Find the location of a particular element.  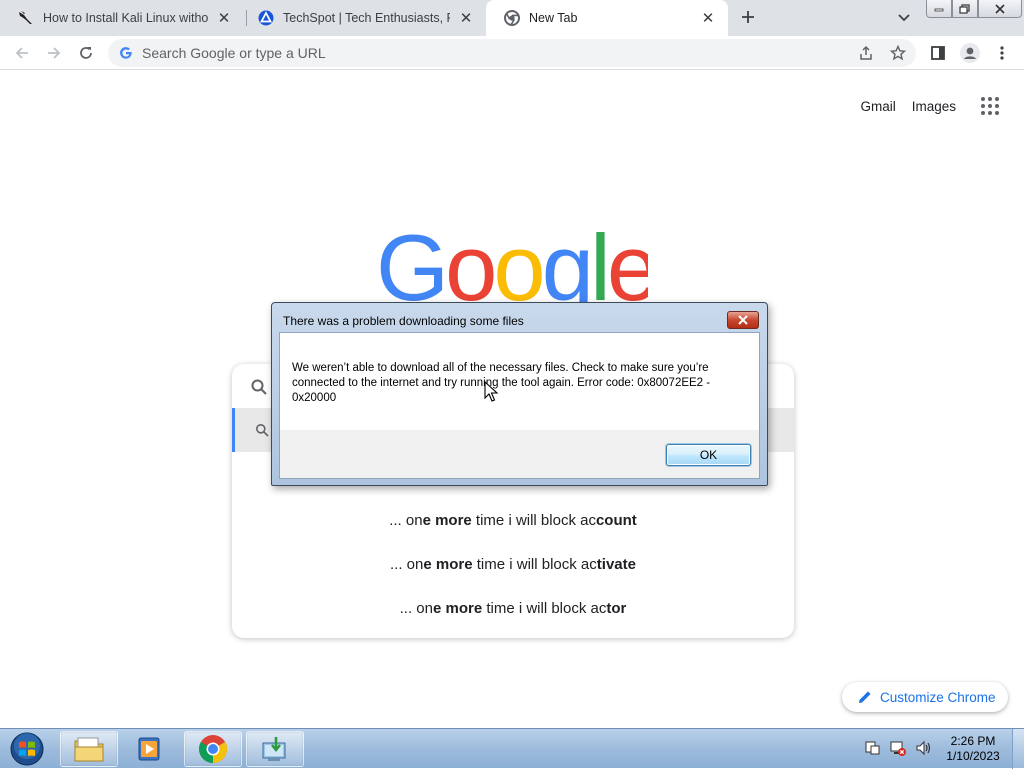

dialog-close-button is located at coordinates (743, 320).